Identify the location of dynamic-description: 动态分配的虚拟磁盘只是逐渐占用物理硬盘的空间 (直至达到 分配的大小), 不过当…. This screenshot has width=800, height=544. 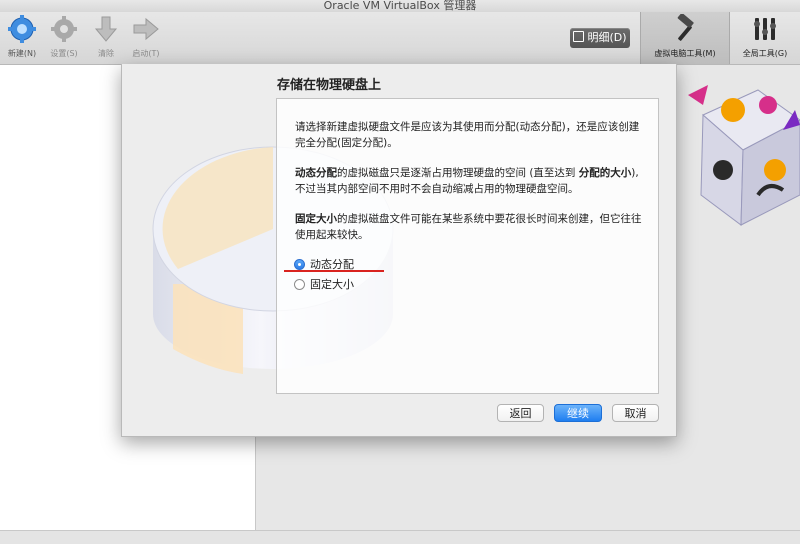
(470, 181).